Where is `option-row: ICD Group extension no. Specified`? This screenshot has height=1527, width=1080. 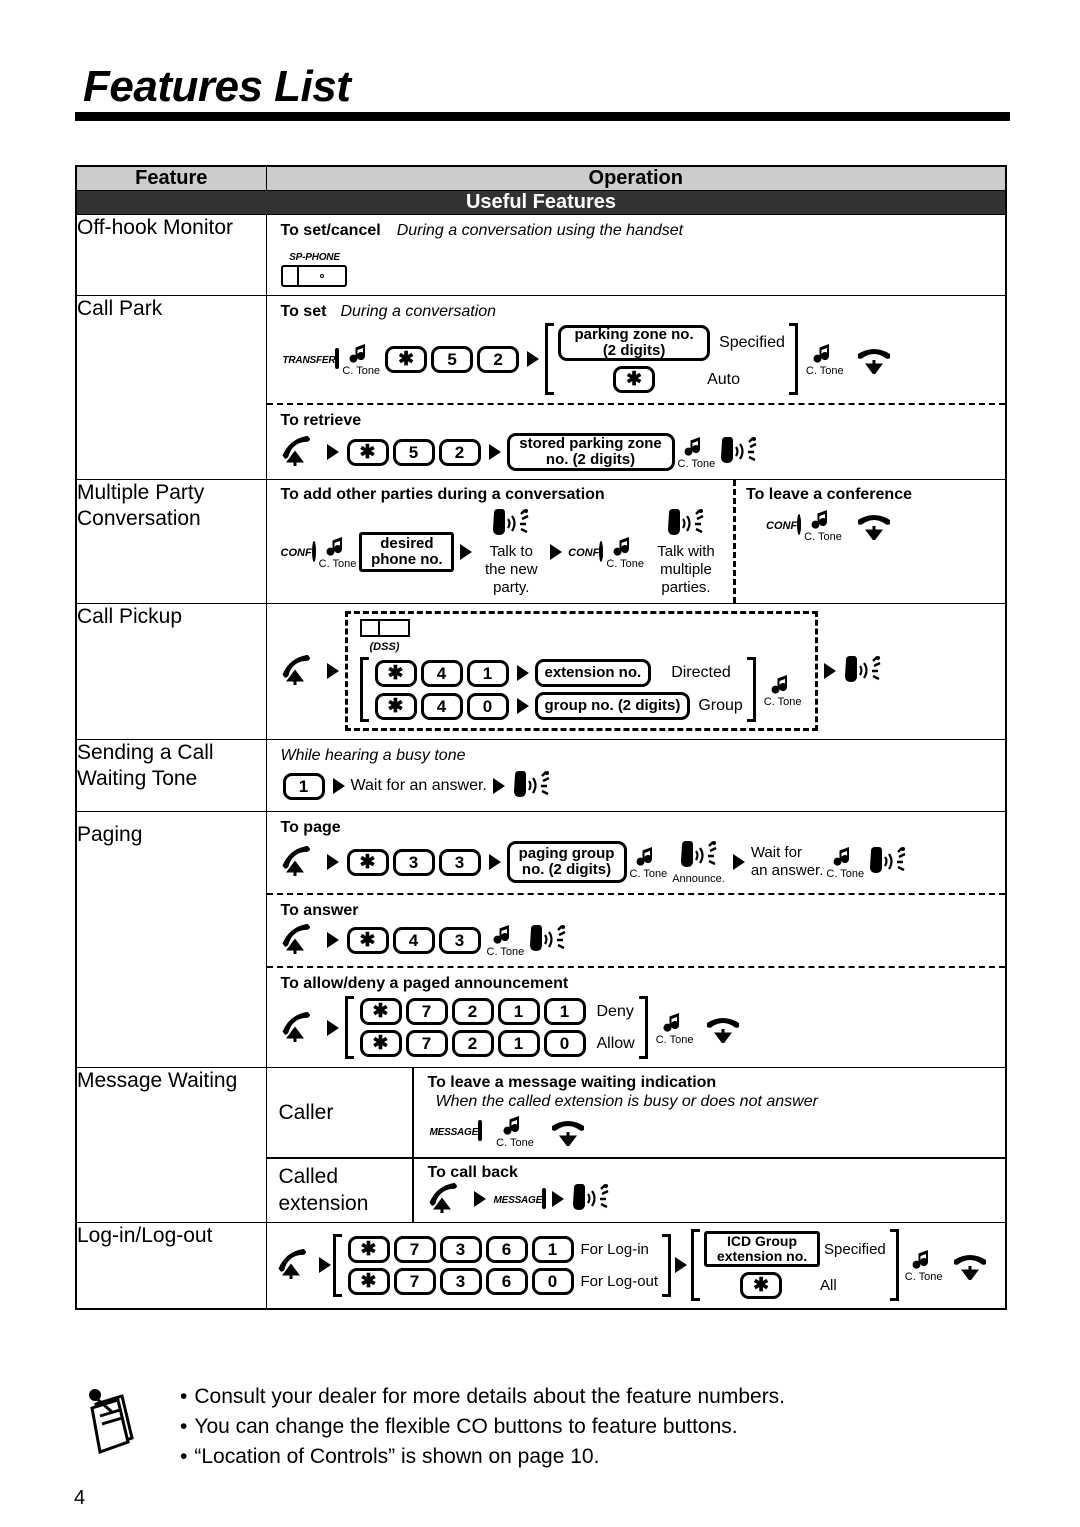
option-row: ICD Group extension no. Specified is located at coordinates (795, 1249).